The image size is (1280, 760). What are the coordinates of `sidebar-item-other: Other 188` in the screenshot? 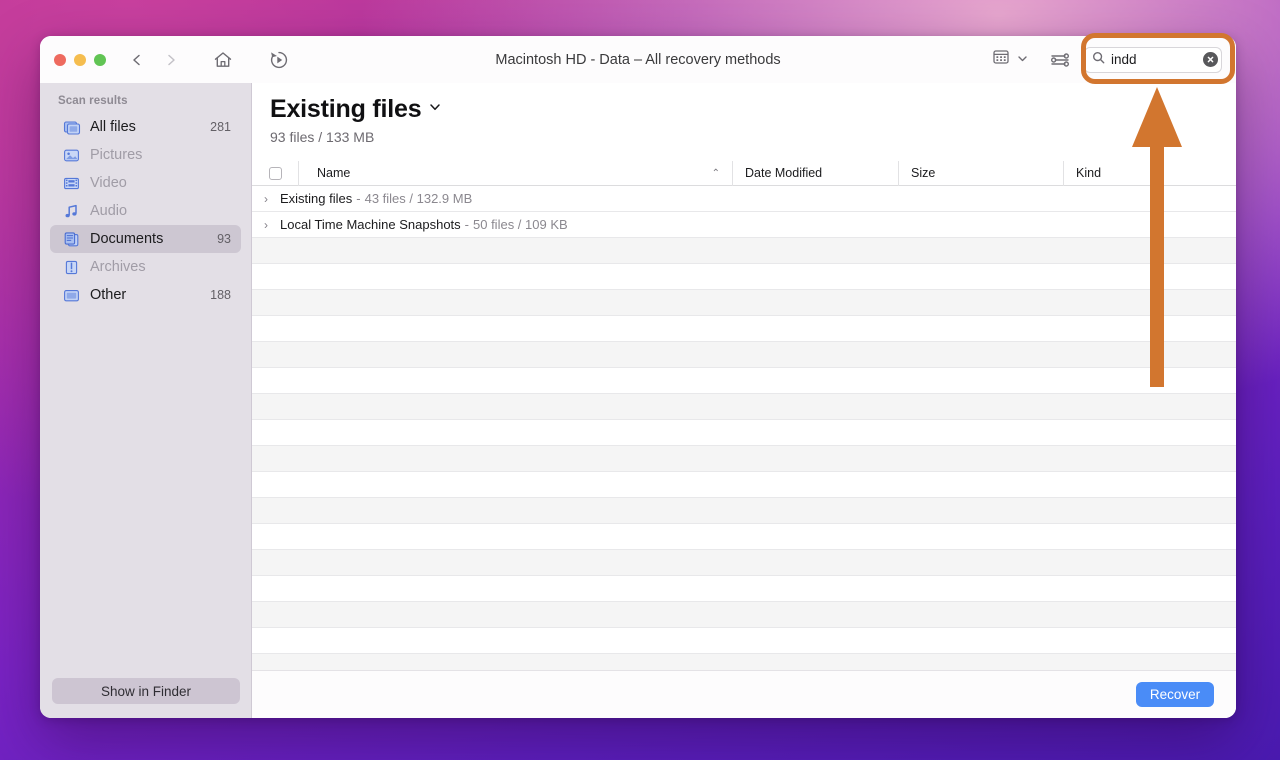 It's located at (145, 295).